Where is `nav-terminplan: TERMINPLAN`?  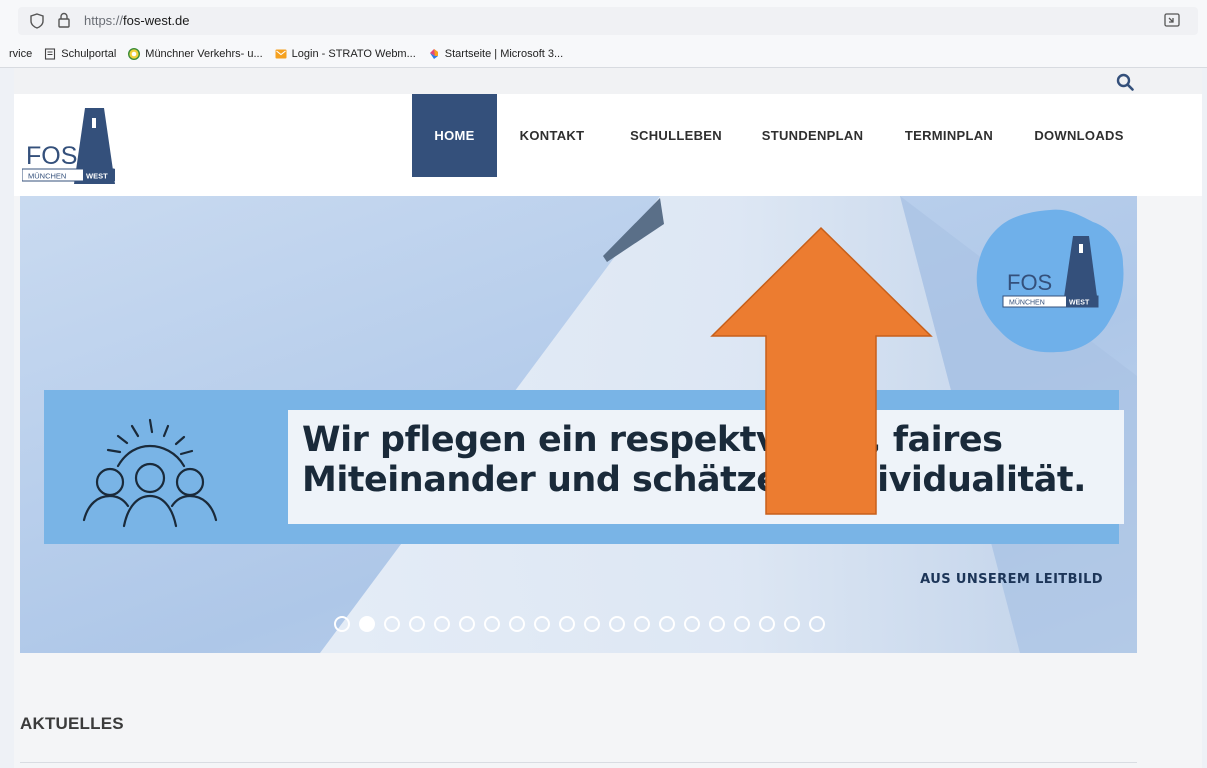 nav-terminplan: TERMINPLAN is located at coordinates (949, 135).